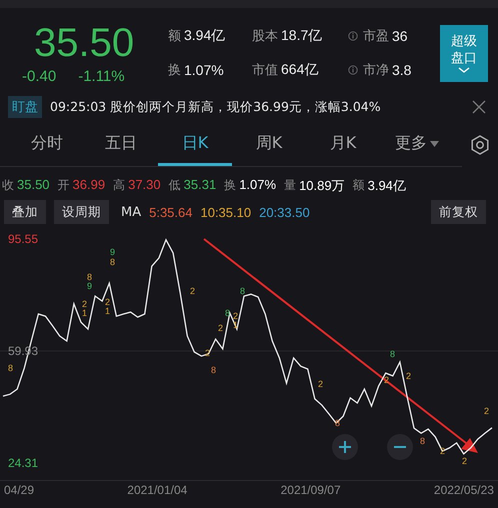 This screenshot has width=498, height=508. I want to click on summary-label: 收, so click(8, 185).